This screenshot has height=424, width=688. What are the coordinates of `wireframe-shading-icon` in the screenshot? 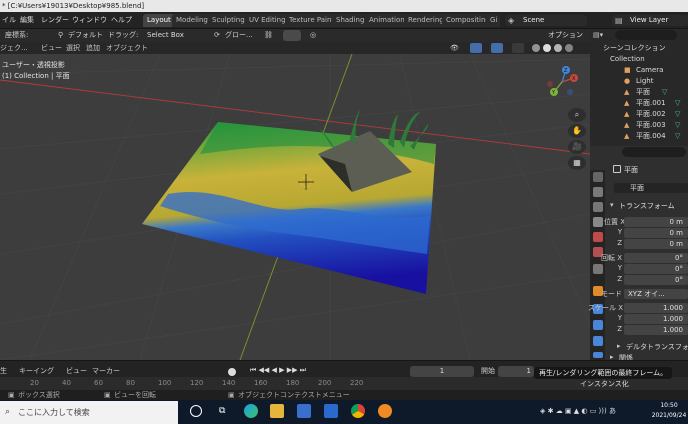 It's located at (536, 48).